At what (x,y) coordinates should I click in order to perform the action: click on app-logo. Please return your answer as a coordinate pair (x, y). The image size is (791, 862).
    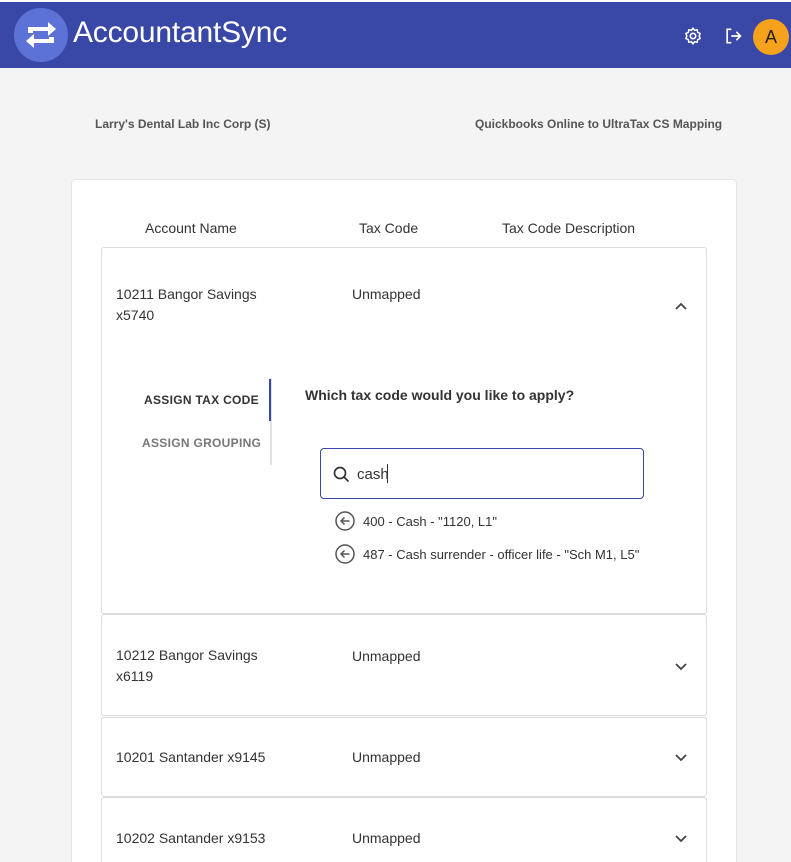
    Looking at the image, I should click on (41, 35).